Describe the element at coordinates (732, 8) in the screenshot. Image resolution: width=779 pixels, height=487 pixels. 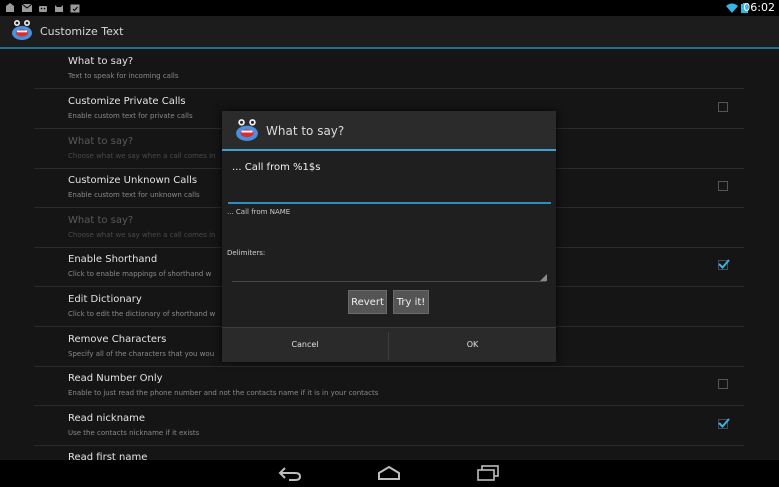
I see `wifi-icon` at that location.